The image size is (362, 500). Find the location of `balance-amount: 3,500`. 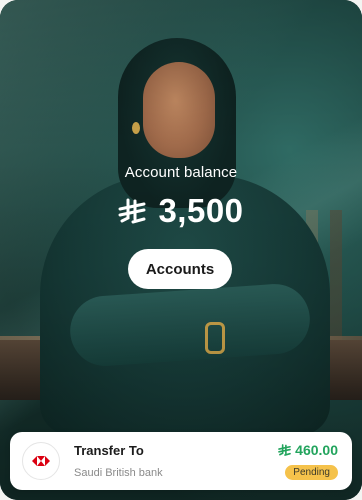

balance-amount: 3,500 is located at coordinates (201, 210).